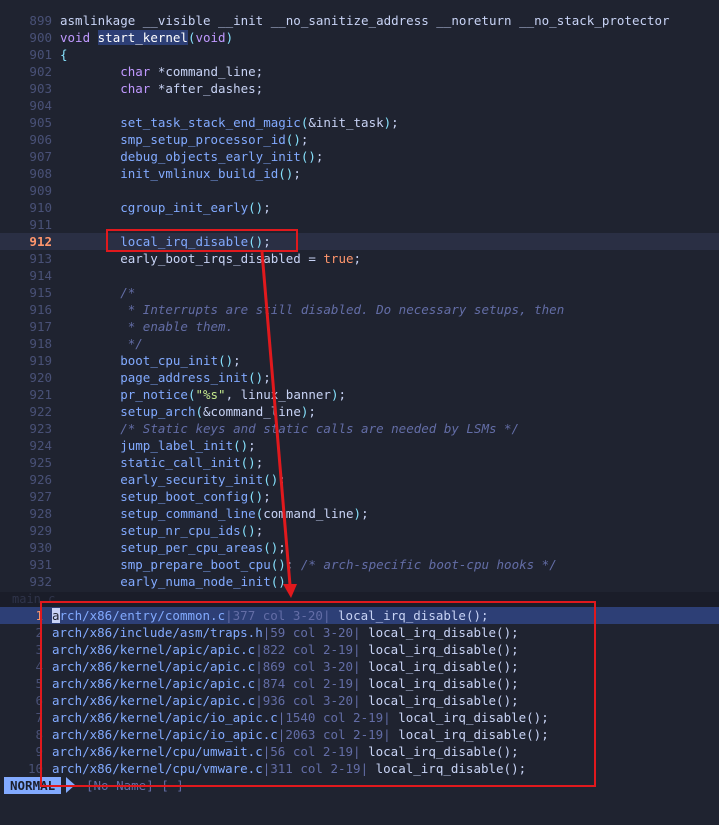 The height and width of the screenshot is (825, 719). I want to click on code-text: cgroup_init_early();, so click(165, 207).